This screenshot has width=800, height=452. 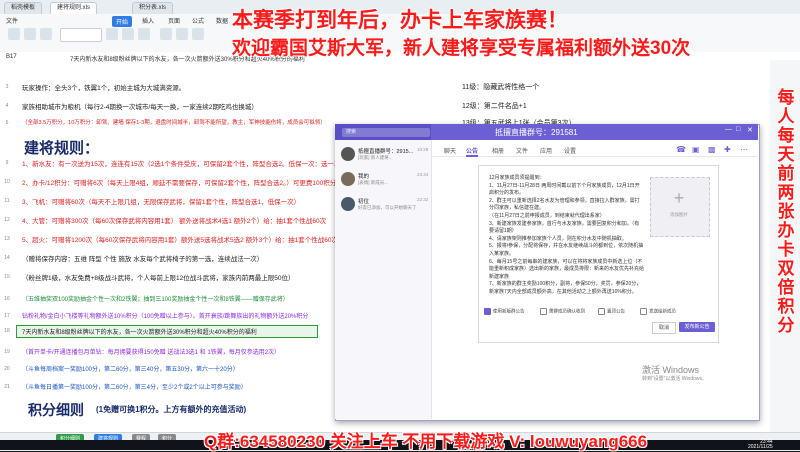 I want to click on tab-score-file: 积分表.xls, so click(x=153, y=8).